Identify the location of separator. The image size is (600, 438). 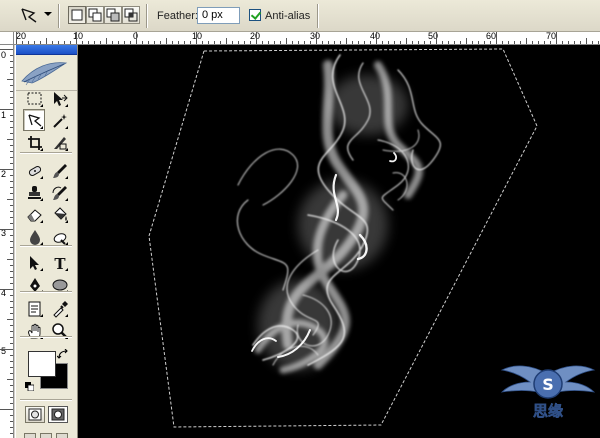
(147, 16).